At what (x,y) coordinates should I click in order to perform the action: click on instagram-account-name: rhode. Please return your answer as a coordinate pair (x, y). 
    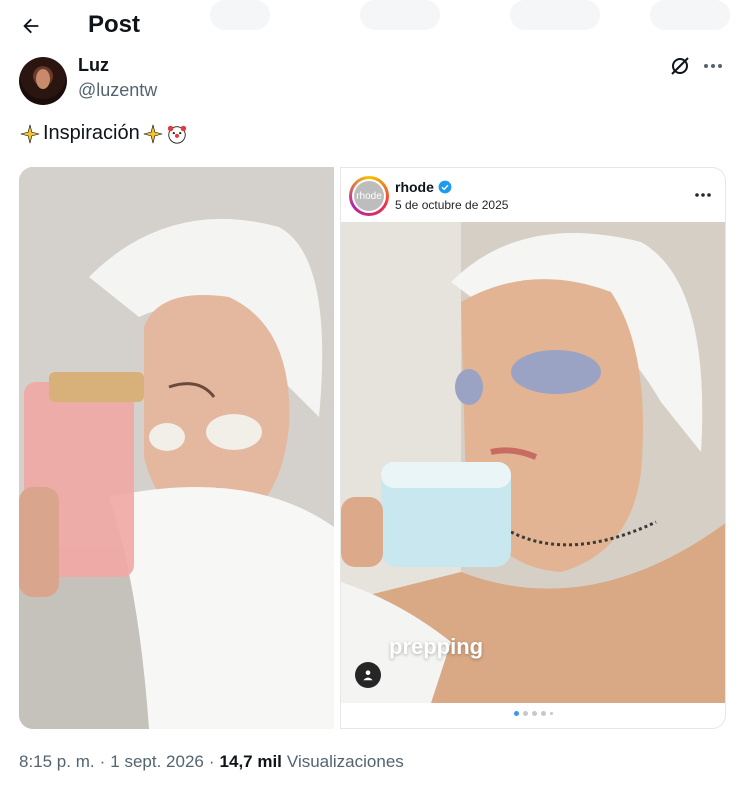
    Looking at the image, I should click on (423, 187).